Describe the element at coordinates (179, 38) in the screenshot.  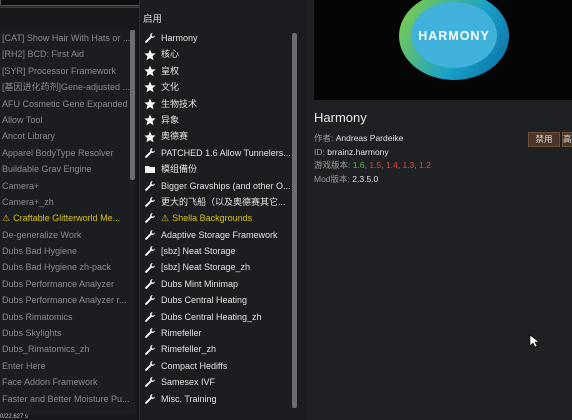
I see `active-mod-label: Harmony` at that location.